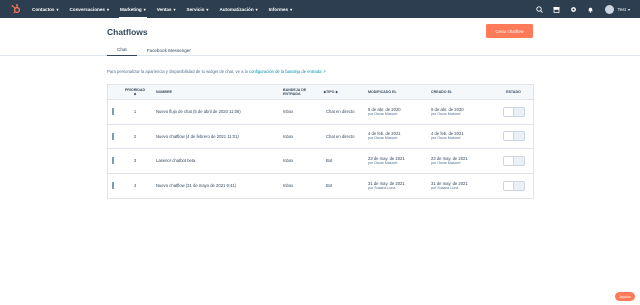 This screenshot has height=305, width=640. What do you see at coordinates (513, 91) in the screenshot?
I see `header-state: Estado` at bounding box center [513, 91].